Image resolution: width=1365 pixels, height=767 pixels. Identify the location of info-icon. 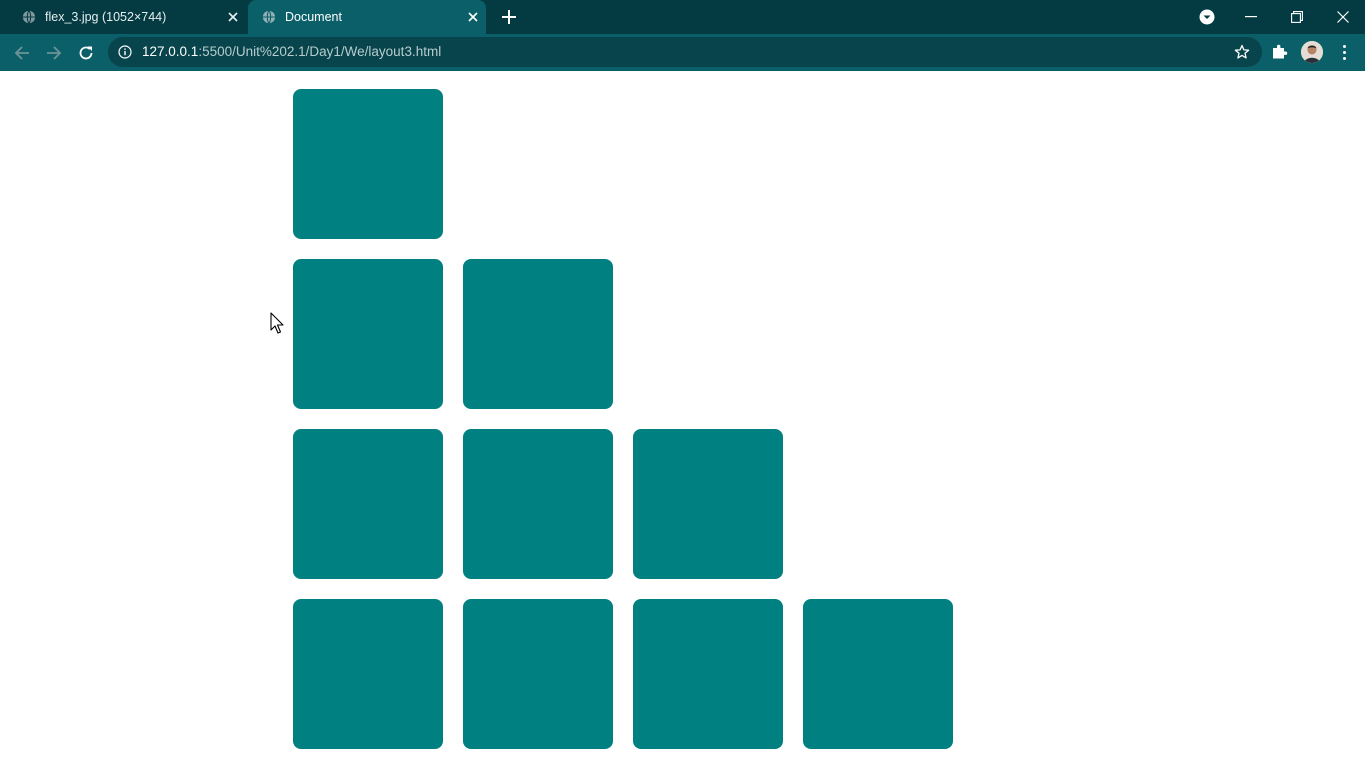
(125, 52).